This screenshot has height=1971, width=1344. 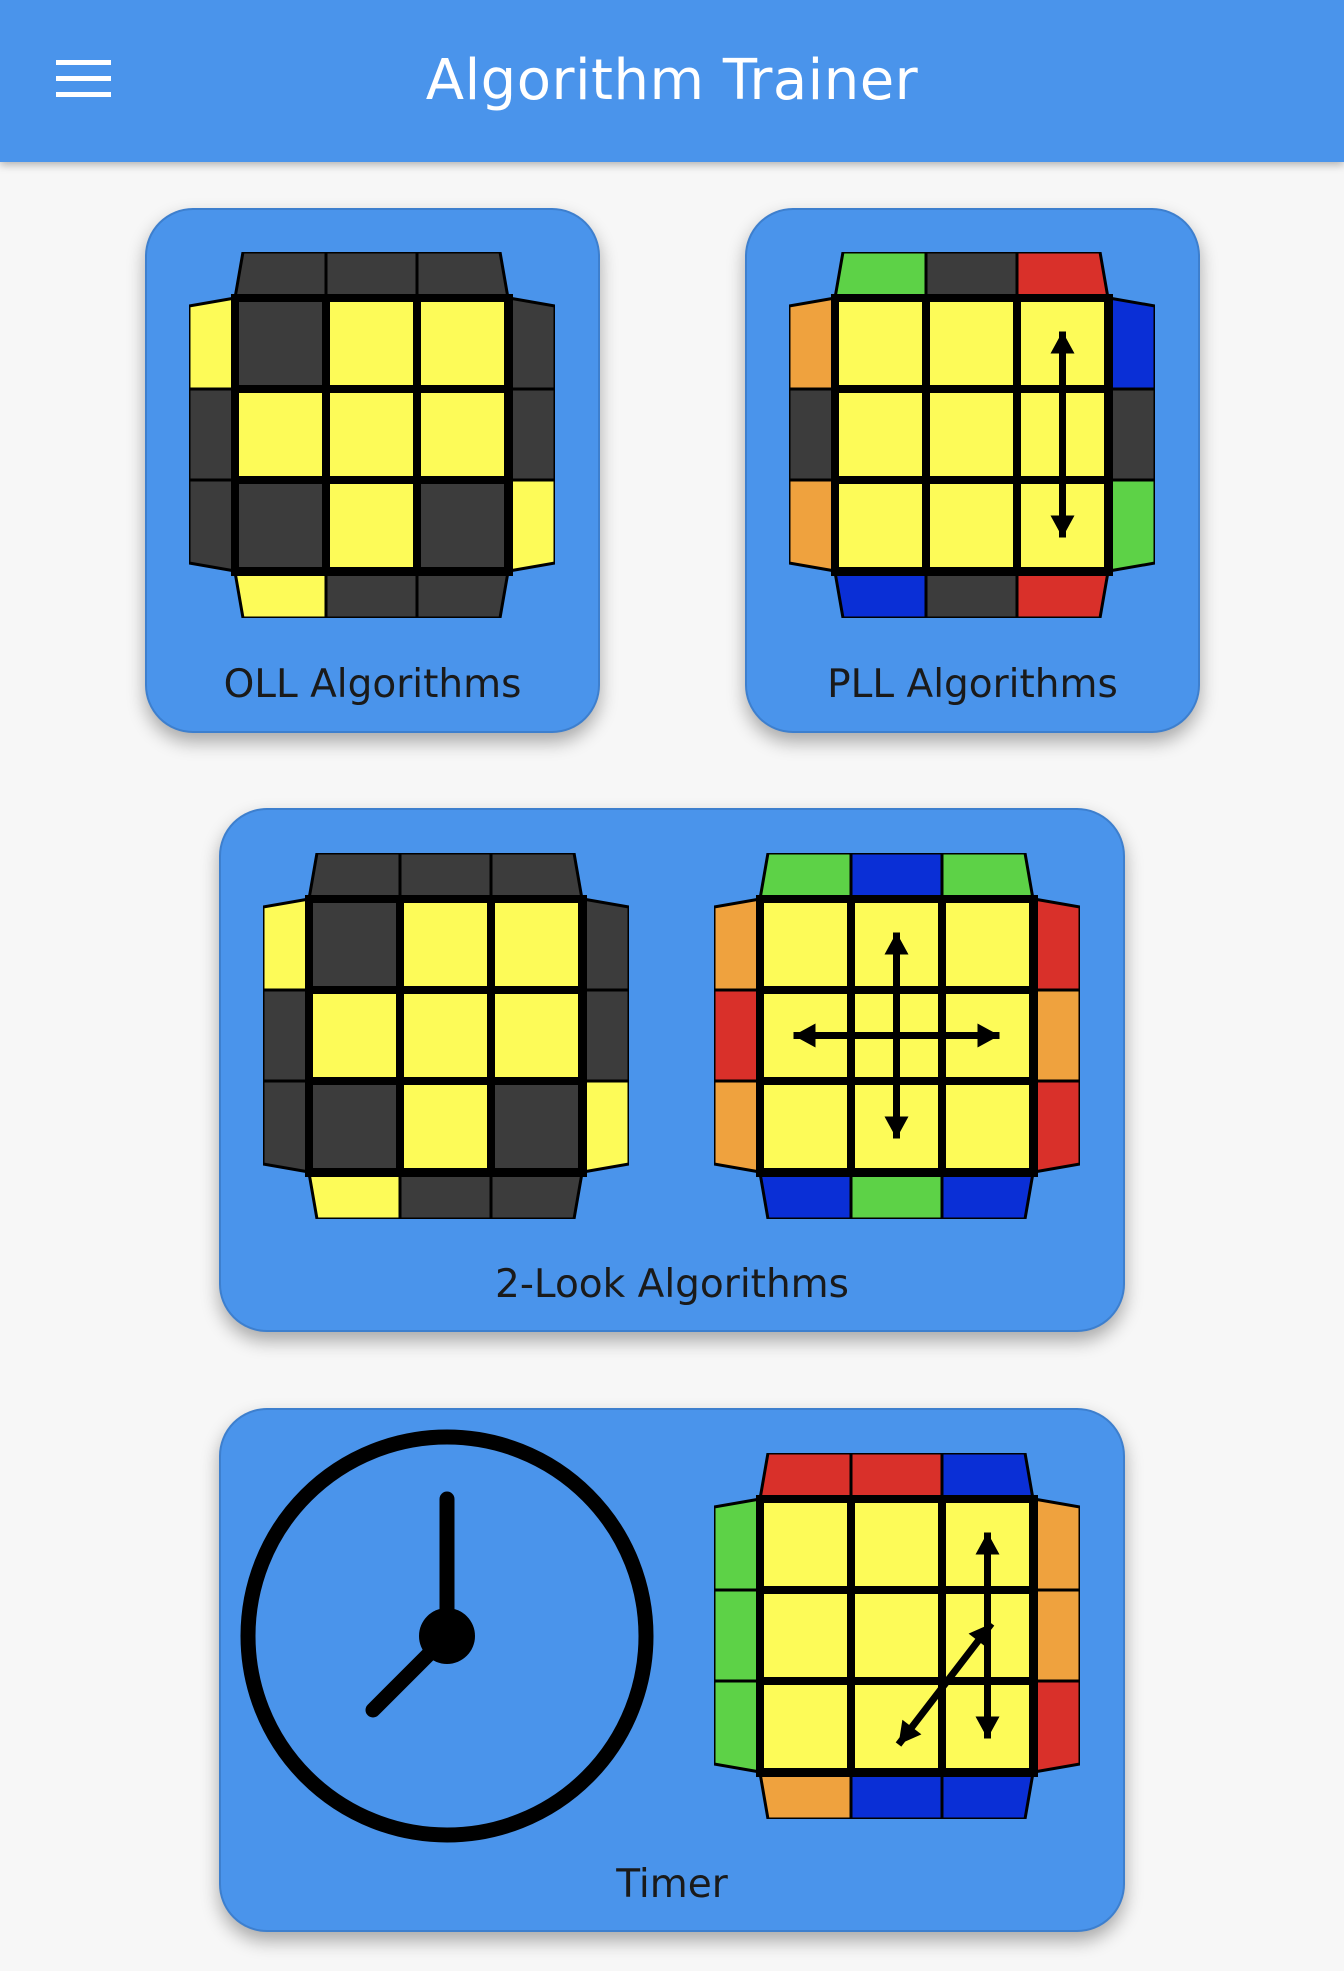 I want to click on app-title: Algorithm Trainer, so click(x=672, y=80).